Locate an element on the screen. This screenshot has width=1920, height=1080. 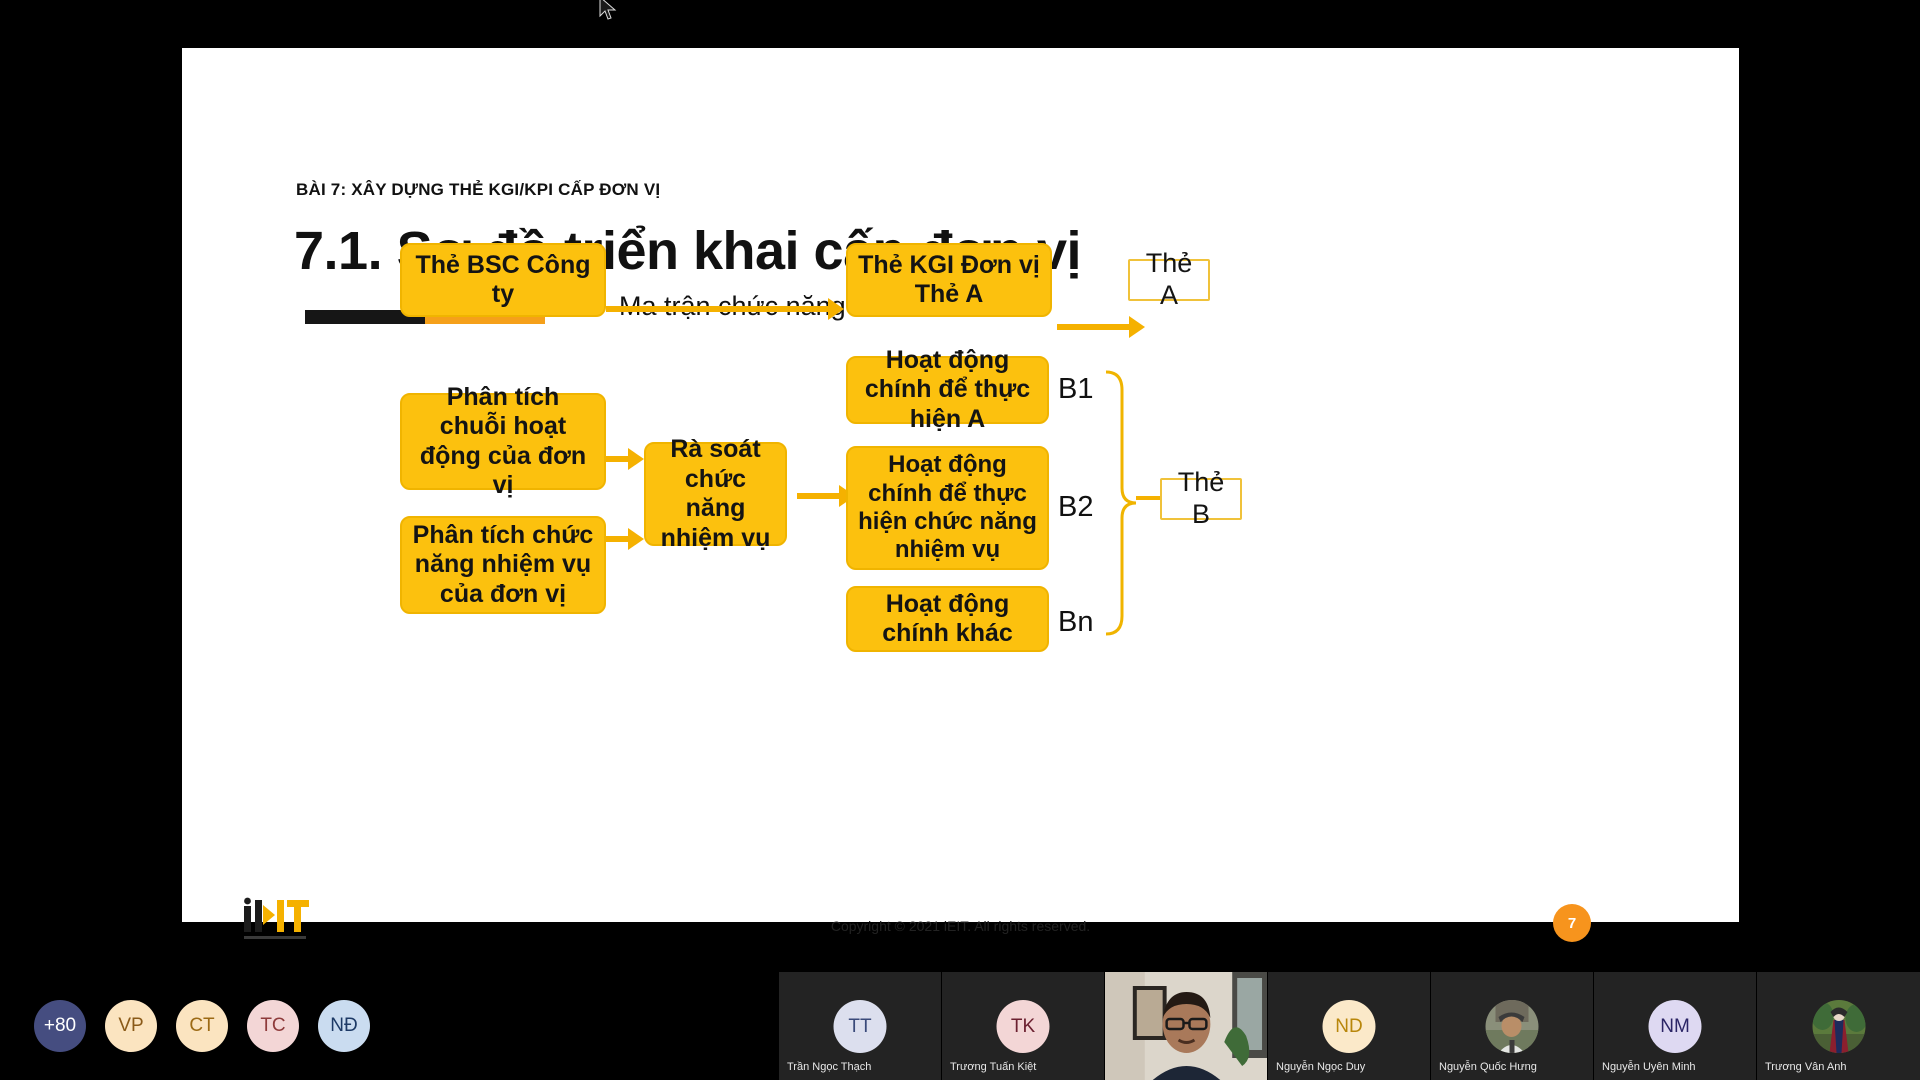
arrow-bsc-to-kgi is located at coordinates (726, 309).